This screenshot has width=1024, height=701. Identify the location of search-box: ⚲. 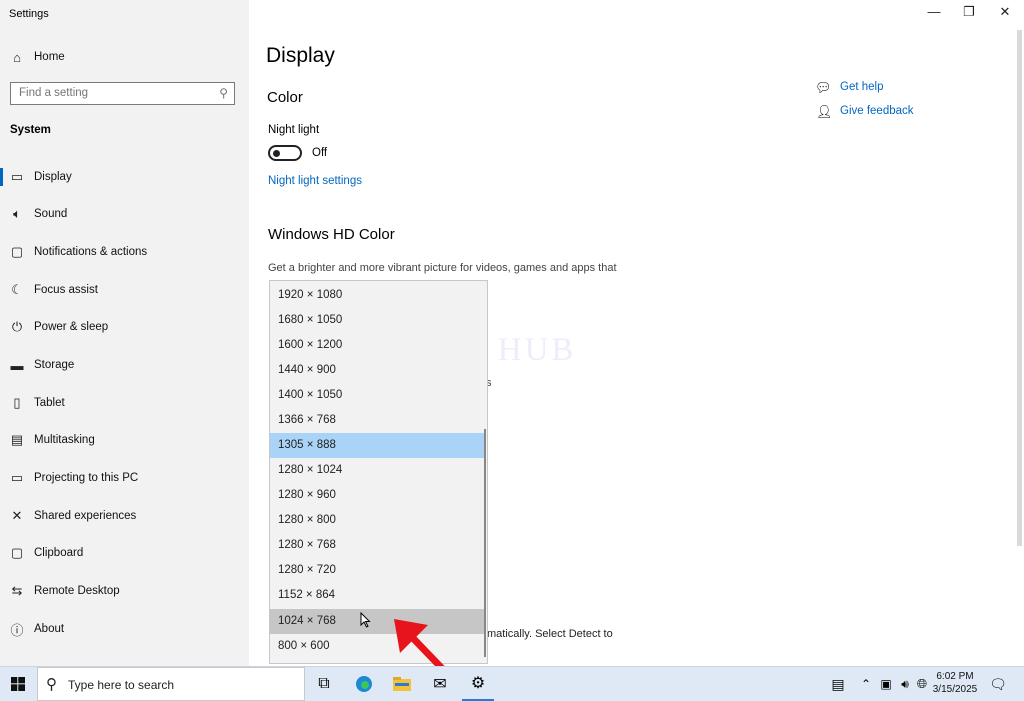
(122, 93).